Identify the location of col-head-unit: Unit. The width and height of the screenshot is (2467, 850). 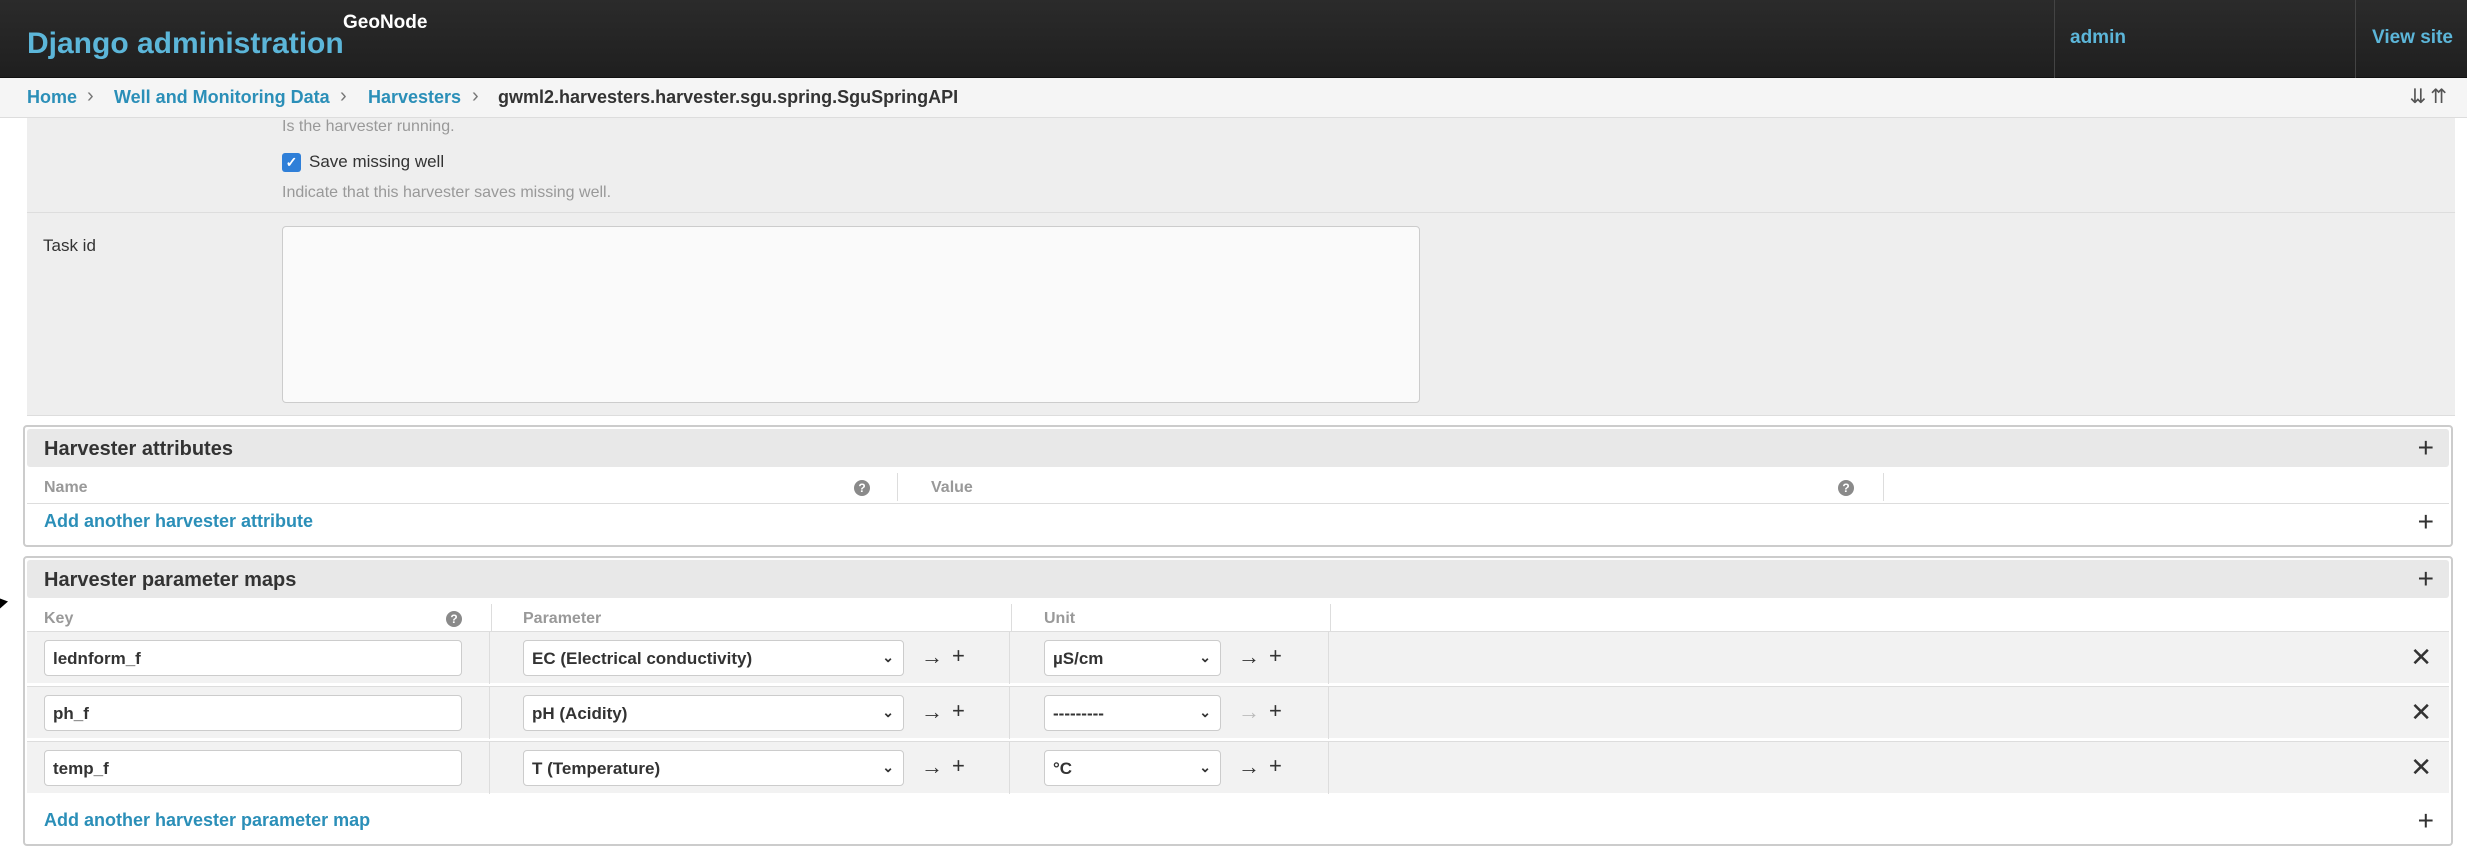
(1060, 618).